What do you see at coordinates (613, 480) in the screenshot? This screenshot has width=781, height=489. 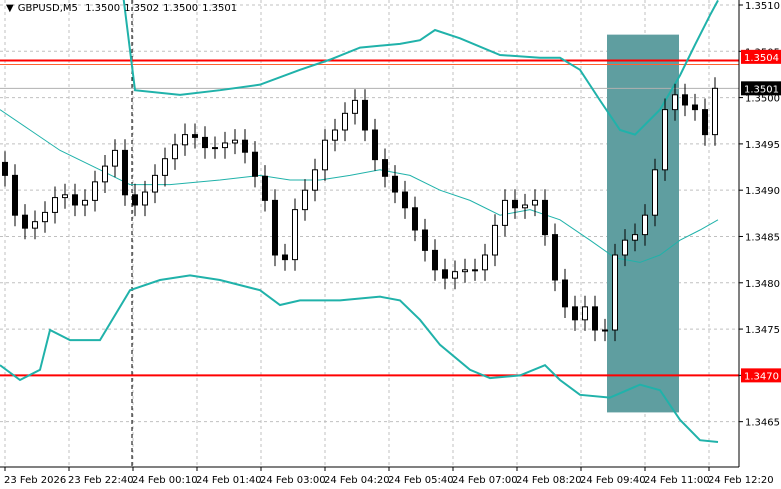 I see `x-tick-label: 24 Feb 09:40` at bounding box center [613, 480].